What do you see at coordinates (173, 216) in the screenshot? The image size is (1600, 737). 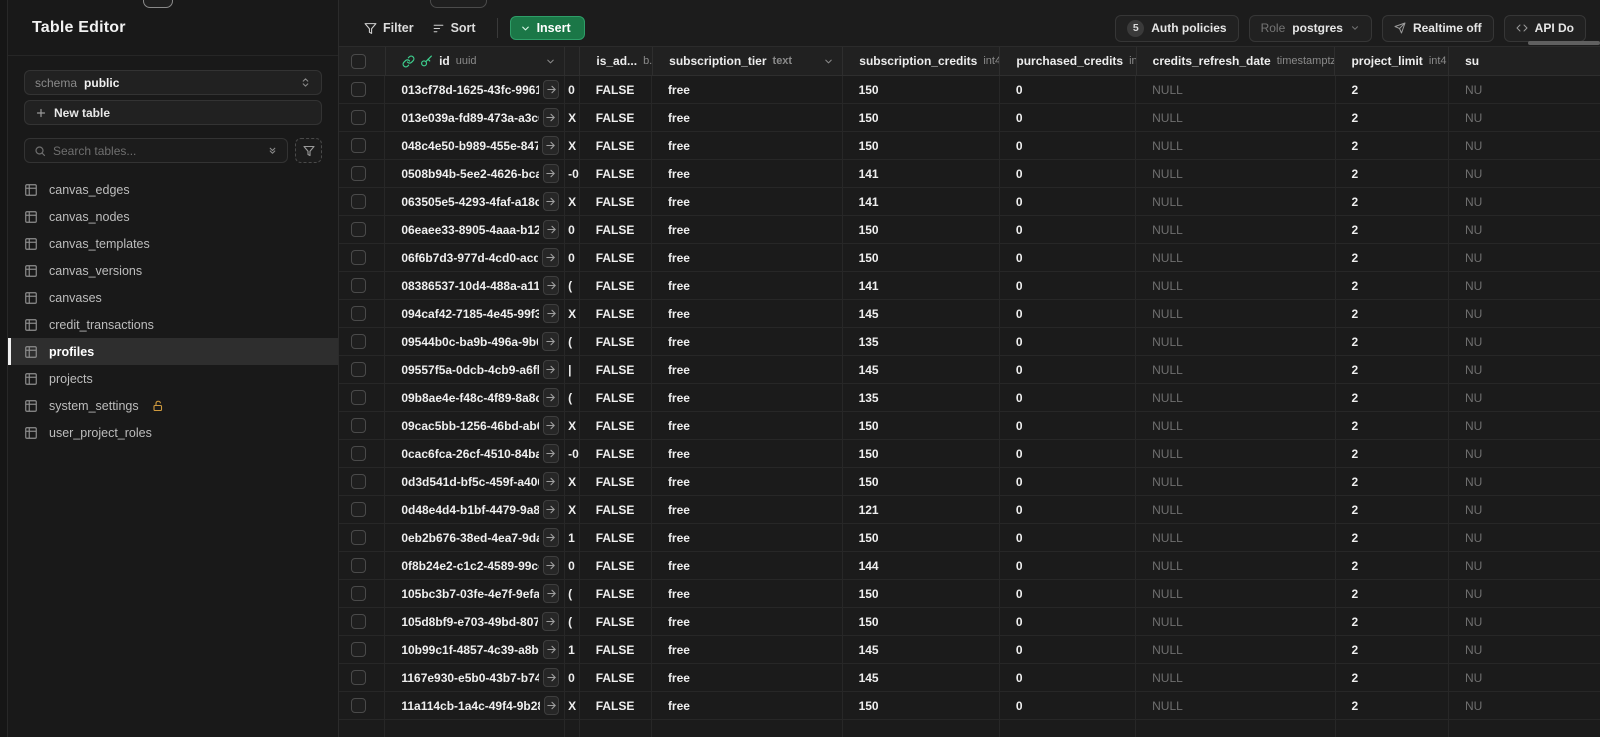 I see `sidebar-table-item: canvas_nodes` at bounding box center [173, 216].